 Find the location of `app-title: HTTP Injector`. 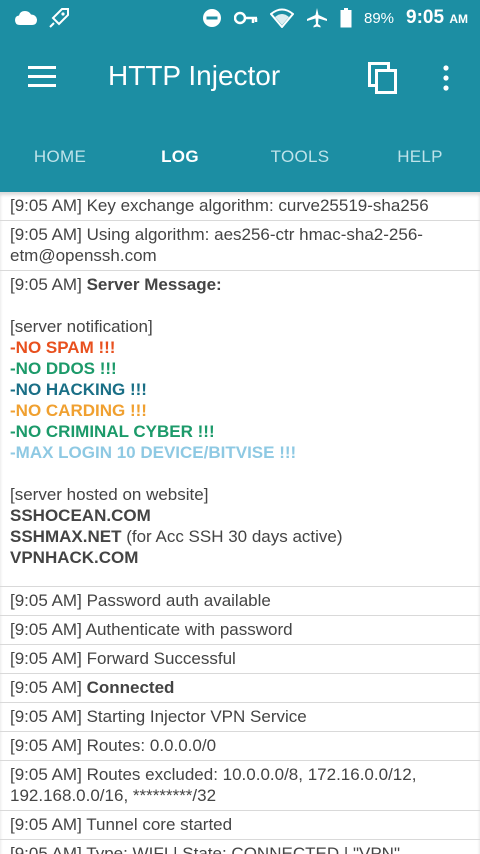

app-title: HTTP Injector is located at coordinates (194, 75).